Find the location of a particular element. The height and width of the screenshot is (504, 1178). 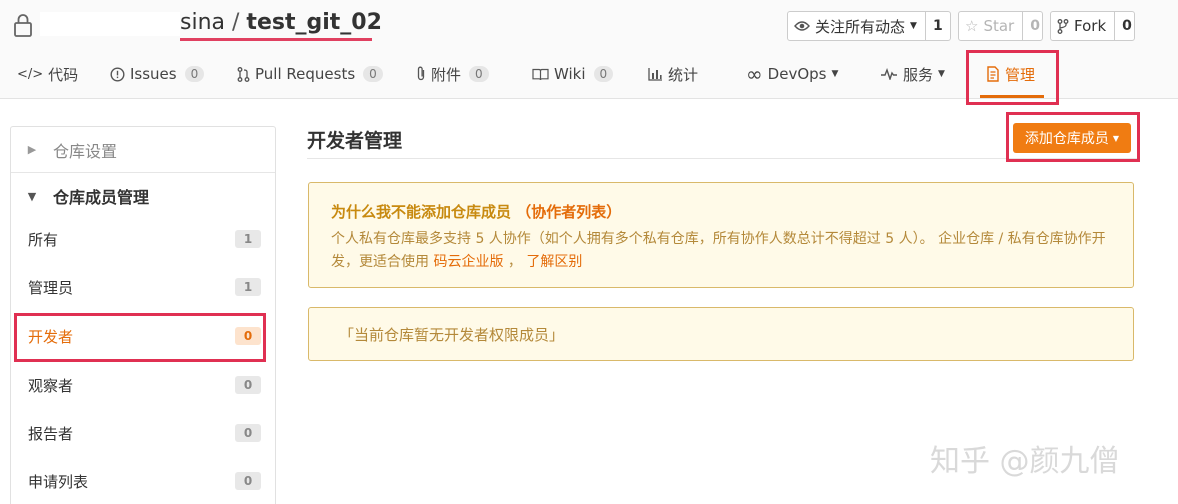

tab-wiki: Wiki 0 is located at coordinates (573, 74).